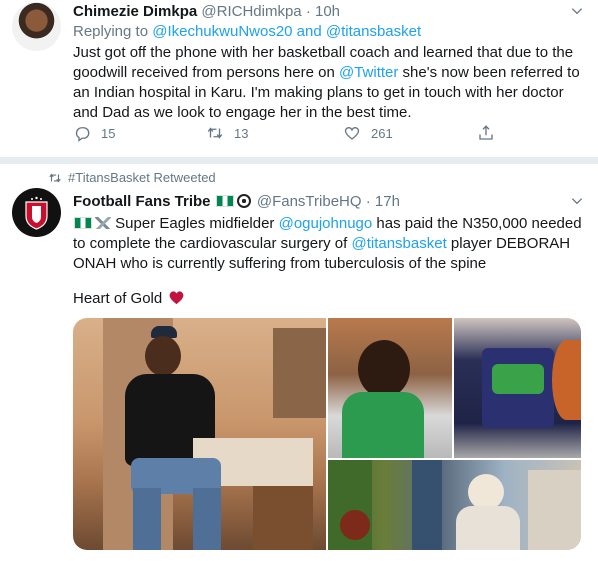 The image size is (598, 561). Describe the element at coordinates (454, 505) in the screenshot. I see `photo-hospital-ward` at that location.